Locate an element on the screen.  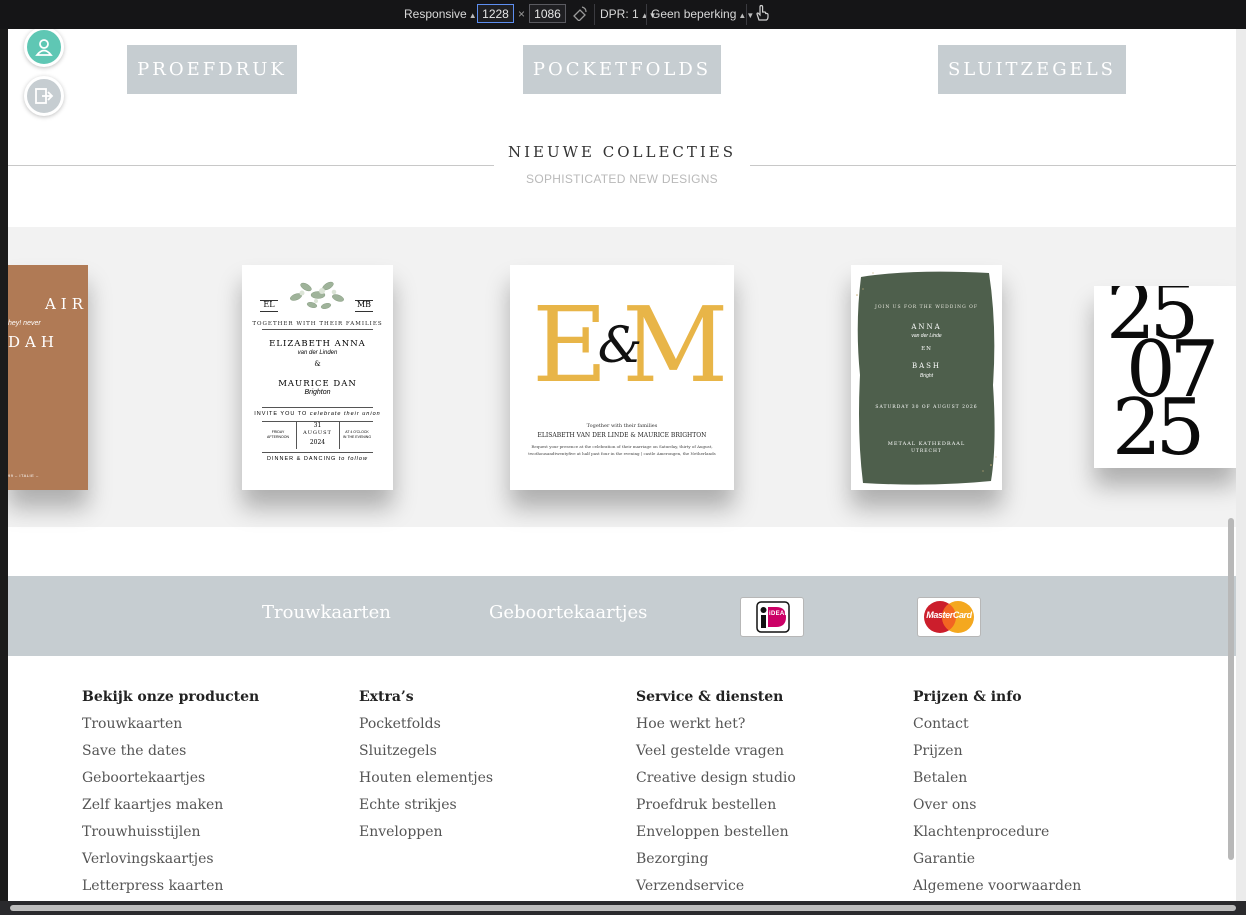
card-script: hey! never is located at coordinates (24, 323).